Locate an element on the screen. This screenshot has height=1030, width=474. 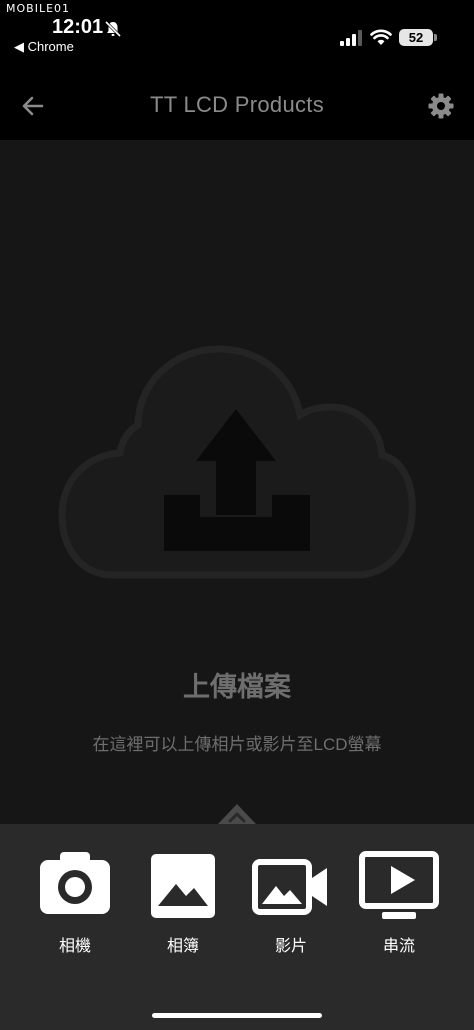
back-to-app-link: ◀ Chrome is located at coordinates (44, 47).